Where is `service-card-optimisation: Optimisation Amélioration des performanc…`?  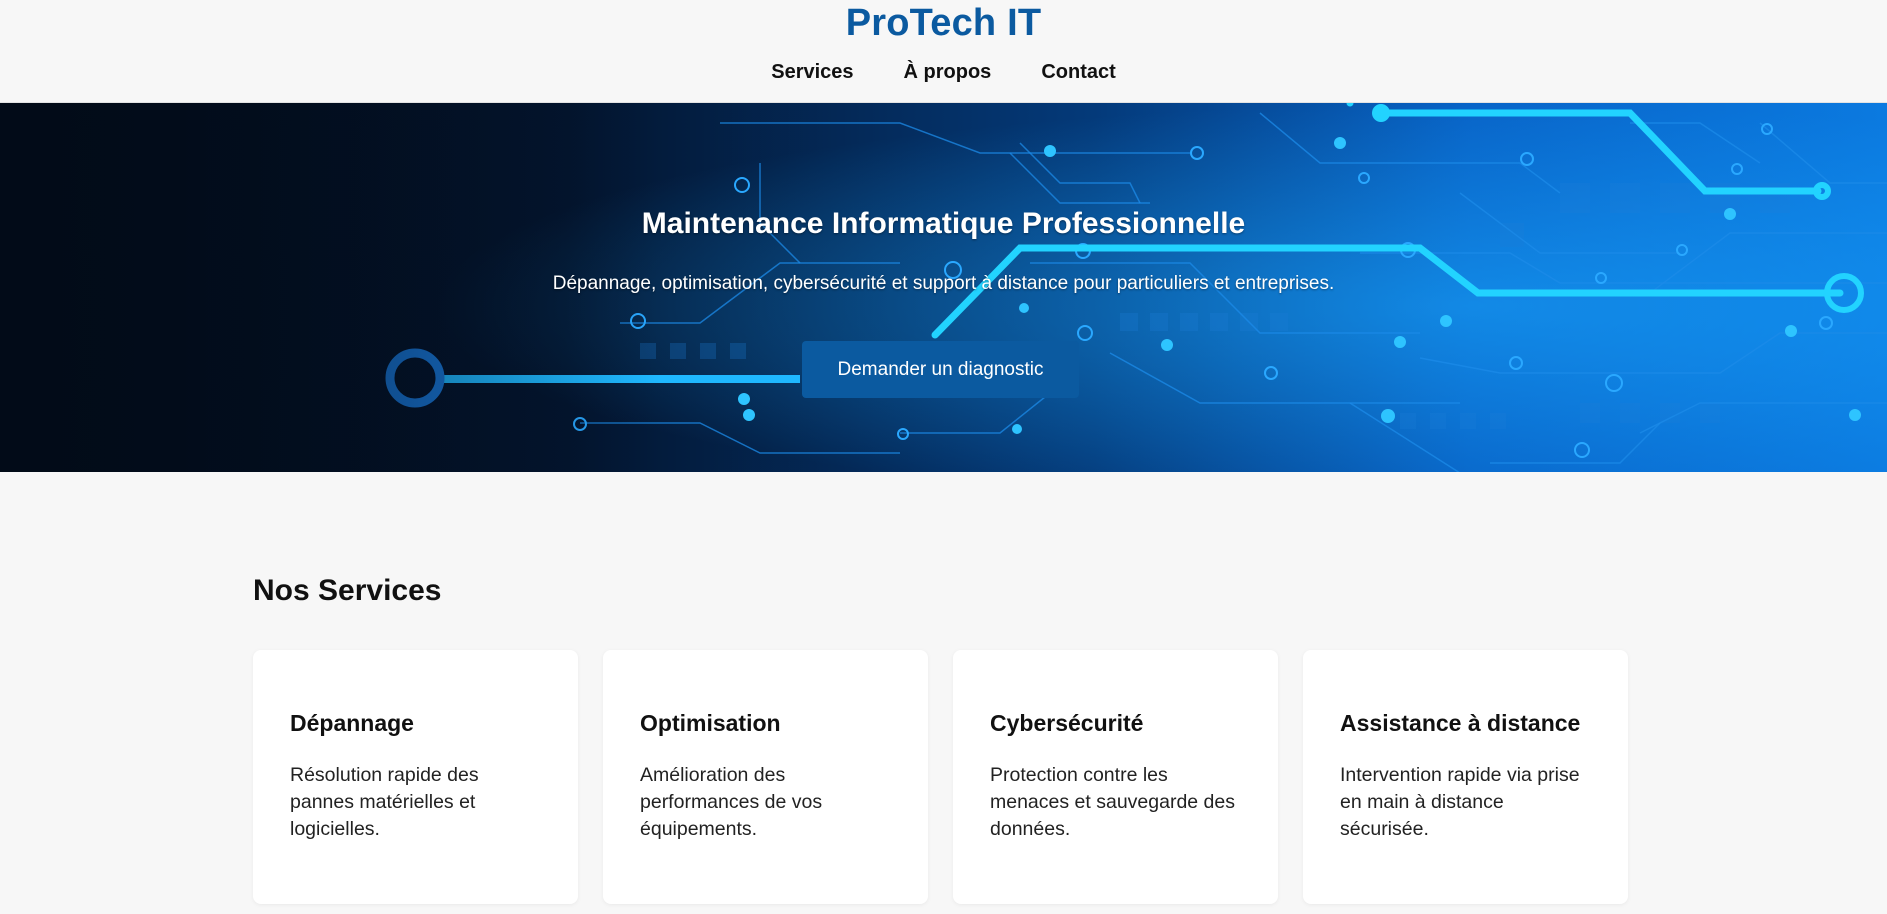
service-card-optimisation: Optimisation Amélioration des performanc… is located at coordinates (765, 777).